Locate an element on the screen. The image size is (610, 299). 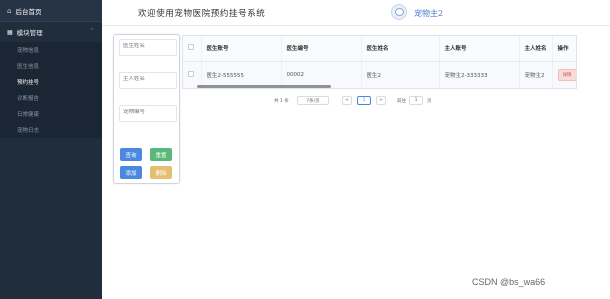
select-all-header is located at coordinates (192, 49).